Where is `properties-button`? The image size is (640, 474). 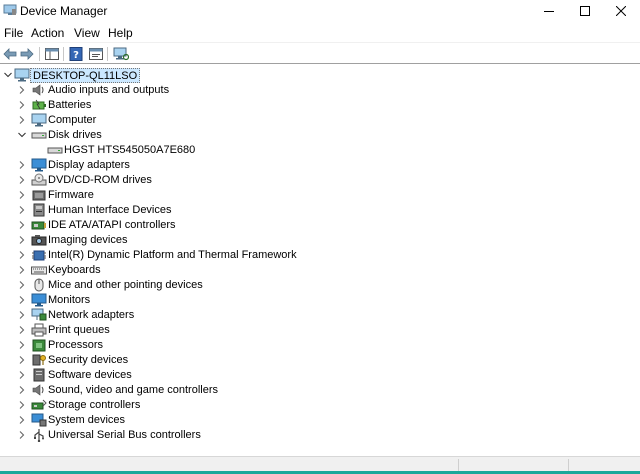
properties-button is located at coordinates (96, 54).